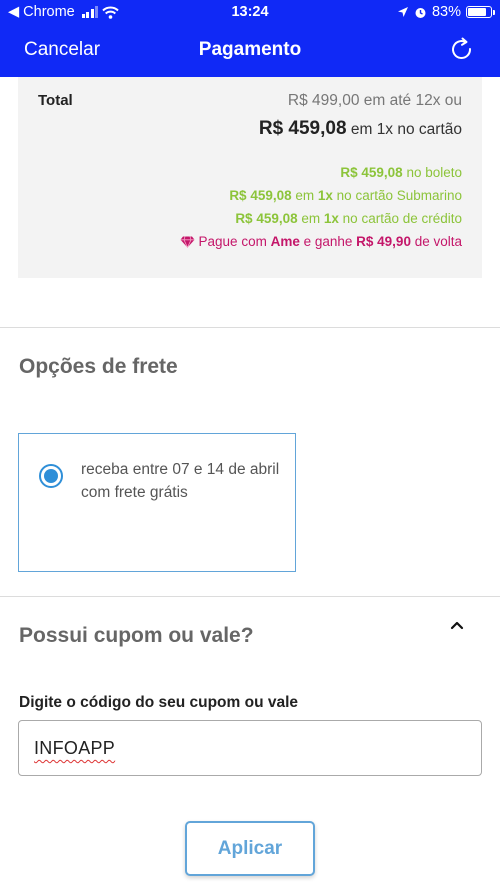  Describe the element at coordinates (285, 241) in the screenshot. I see `ame-brand: Ame` at that location.